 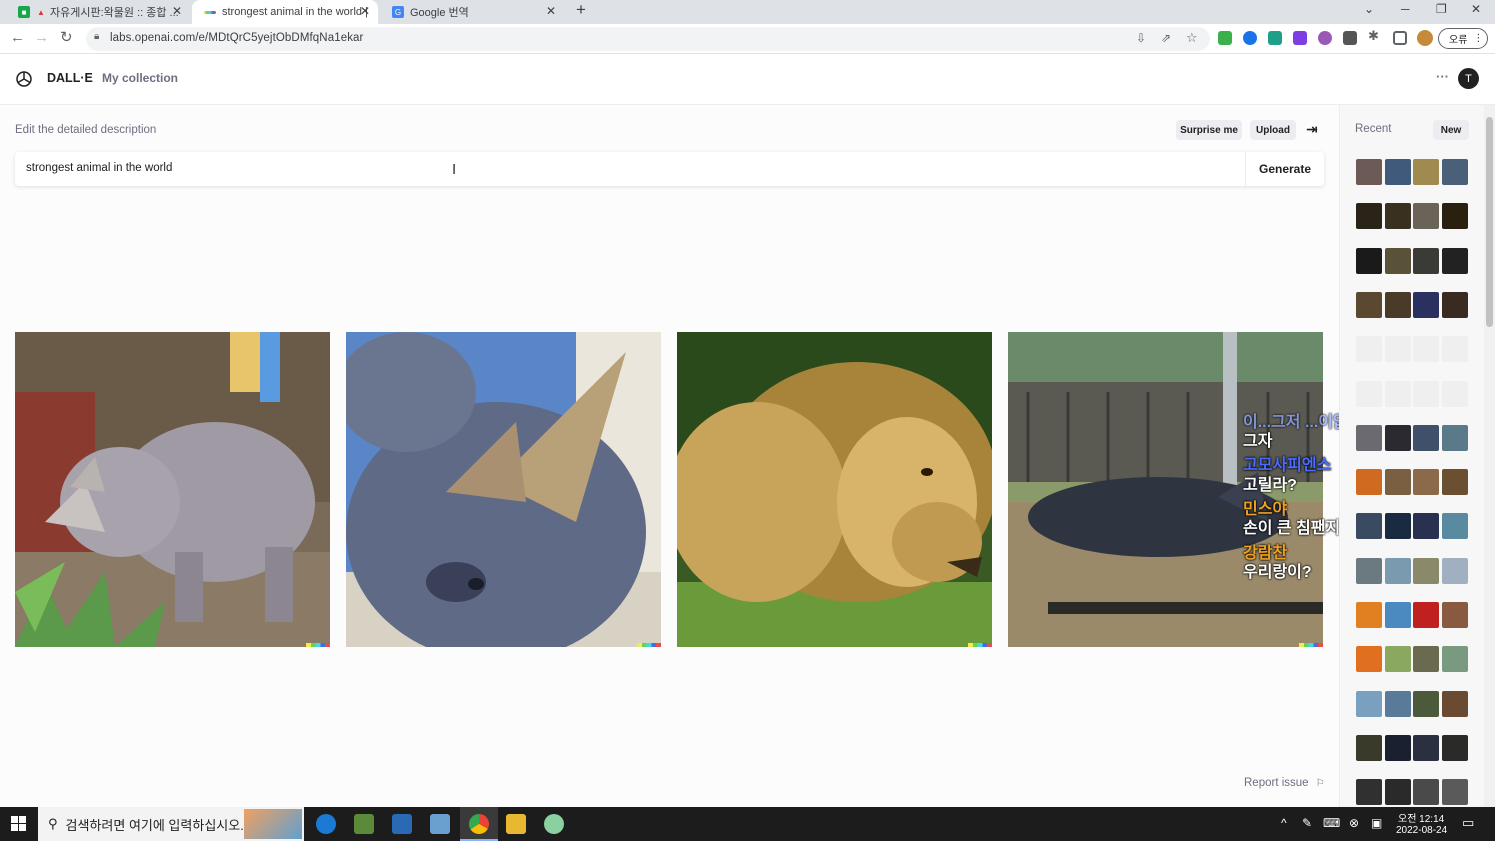 What do you see at coordinates (41, 38) in the screenshot?
I see `forward-icon: →` at bounding box center [41, 38].